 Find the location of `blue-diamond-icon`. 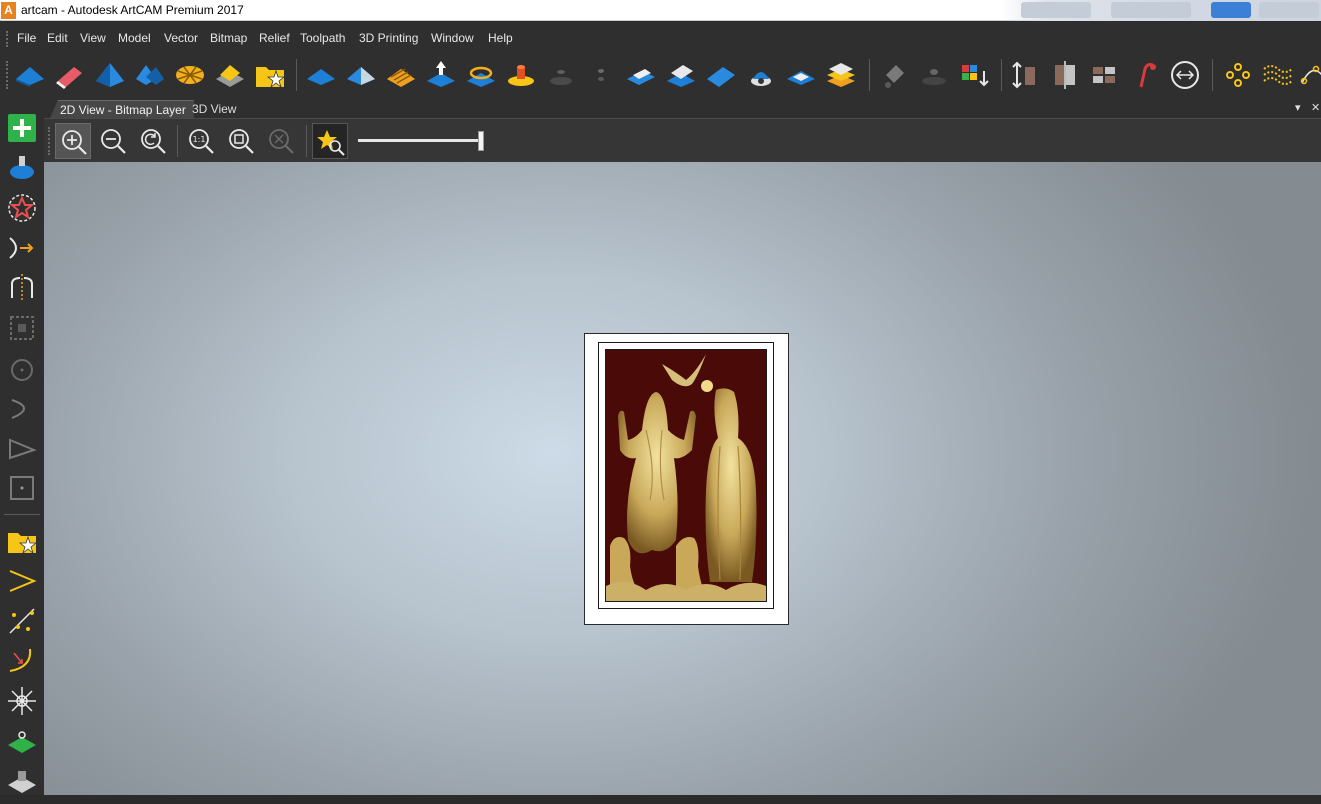

blue-diamond-icon is located at coordinates (801, 75).